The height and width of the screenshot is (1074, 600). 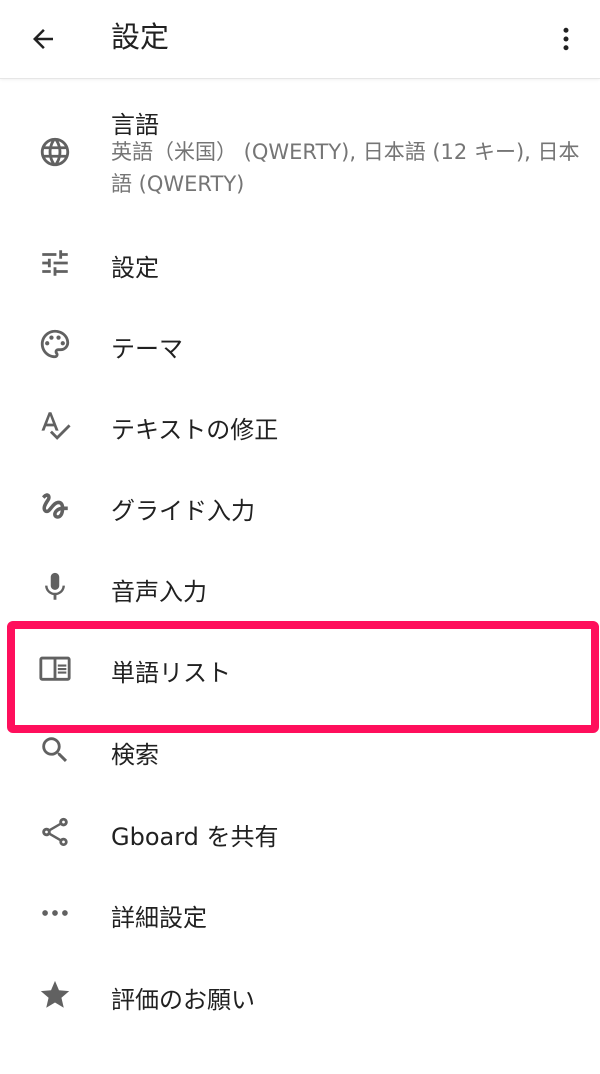 What do you see at coordinates (55, 995) in the screenshot?
I see `star-icon` at bounding box center [55, 995].